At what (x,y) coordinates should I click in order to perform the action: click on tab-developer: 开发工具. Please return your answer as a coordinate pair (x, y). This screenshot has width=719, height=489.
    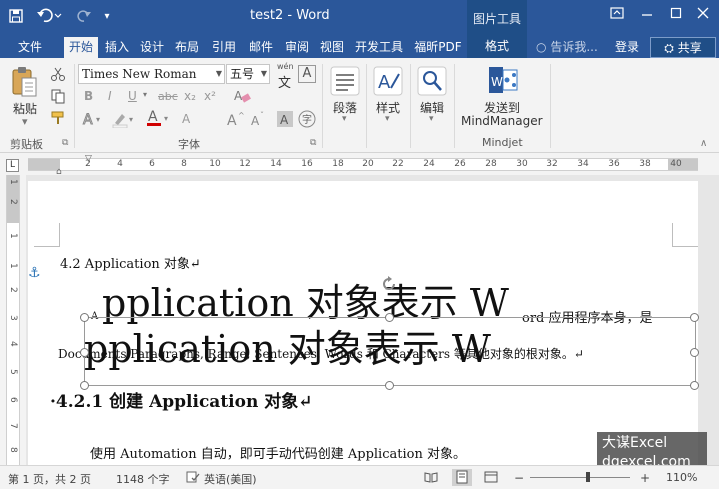
    Looking at the image, I should click on (379, 47).